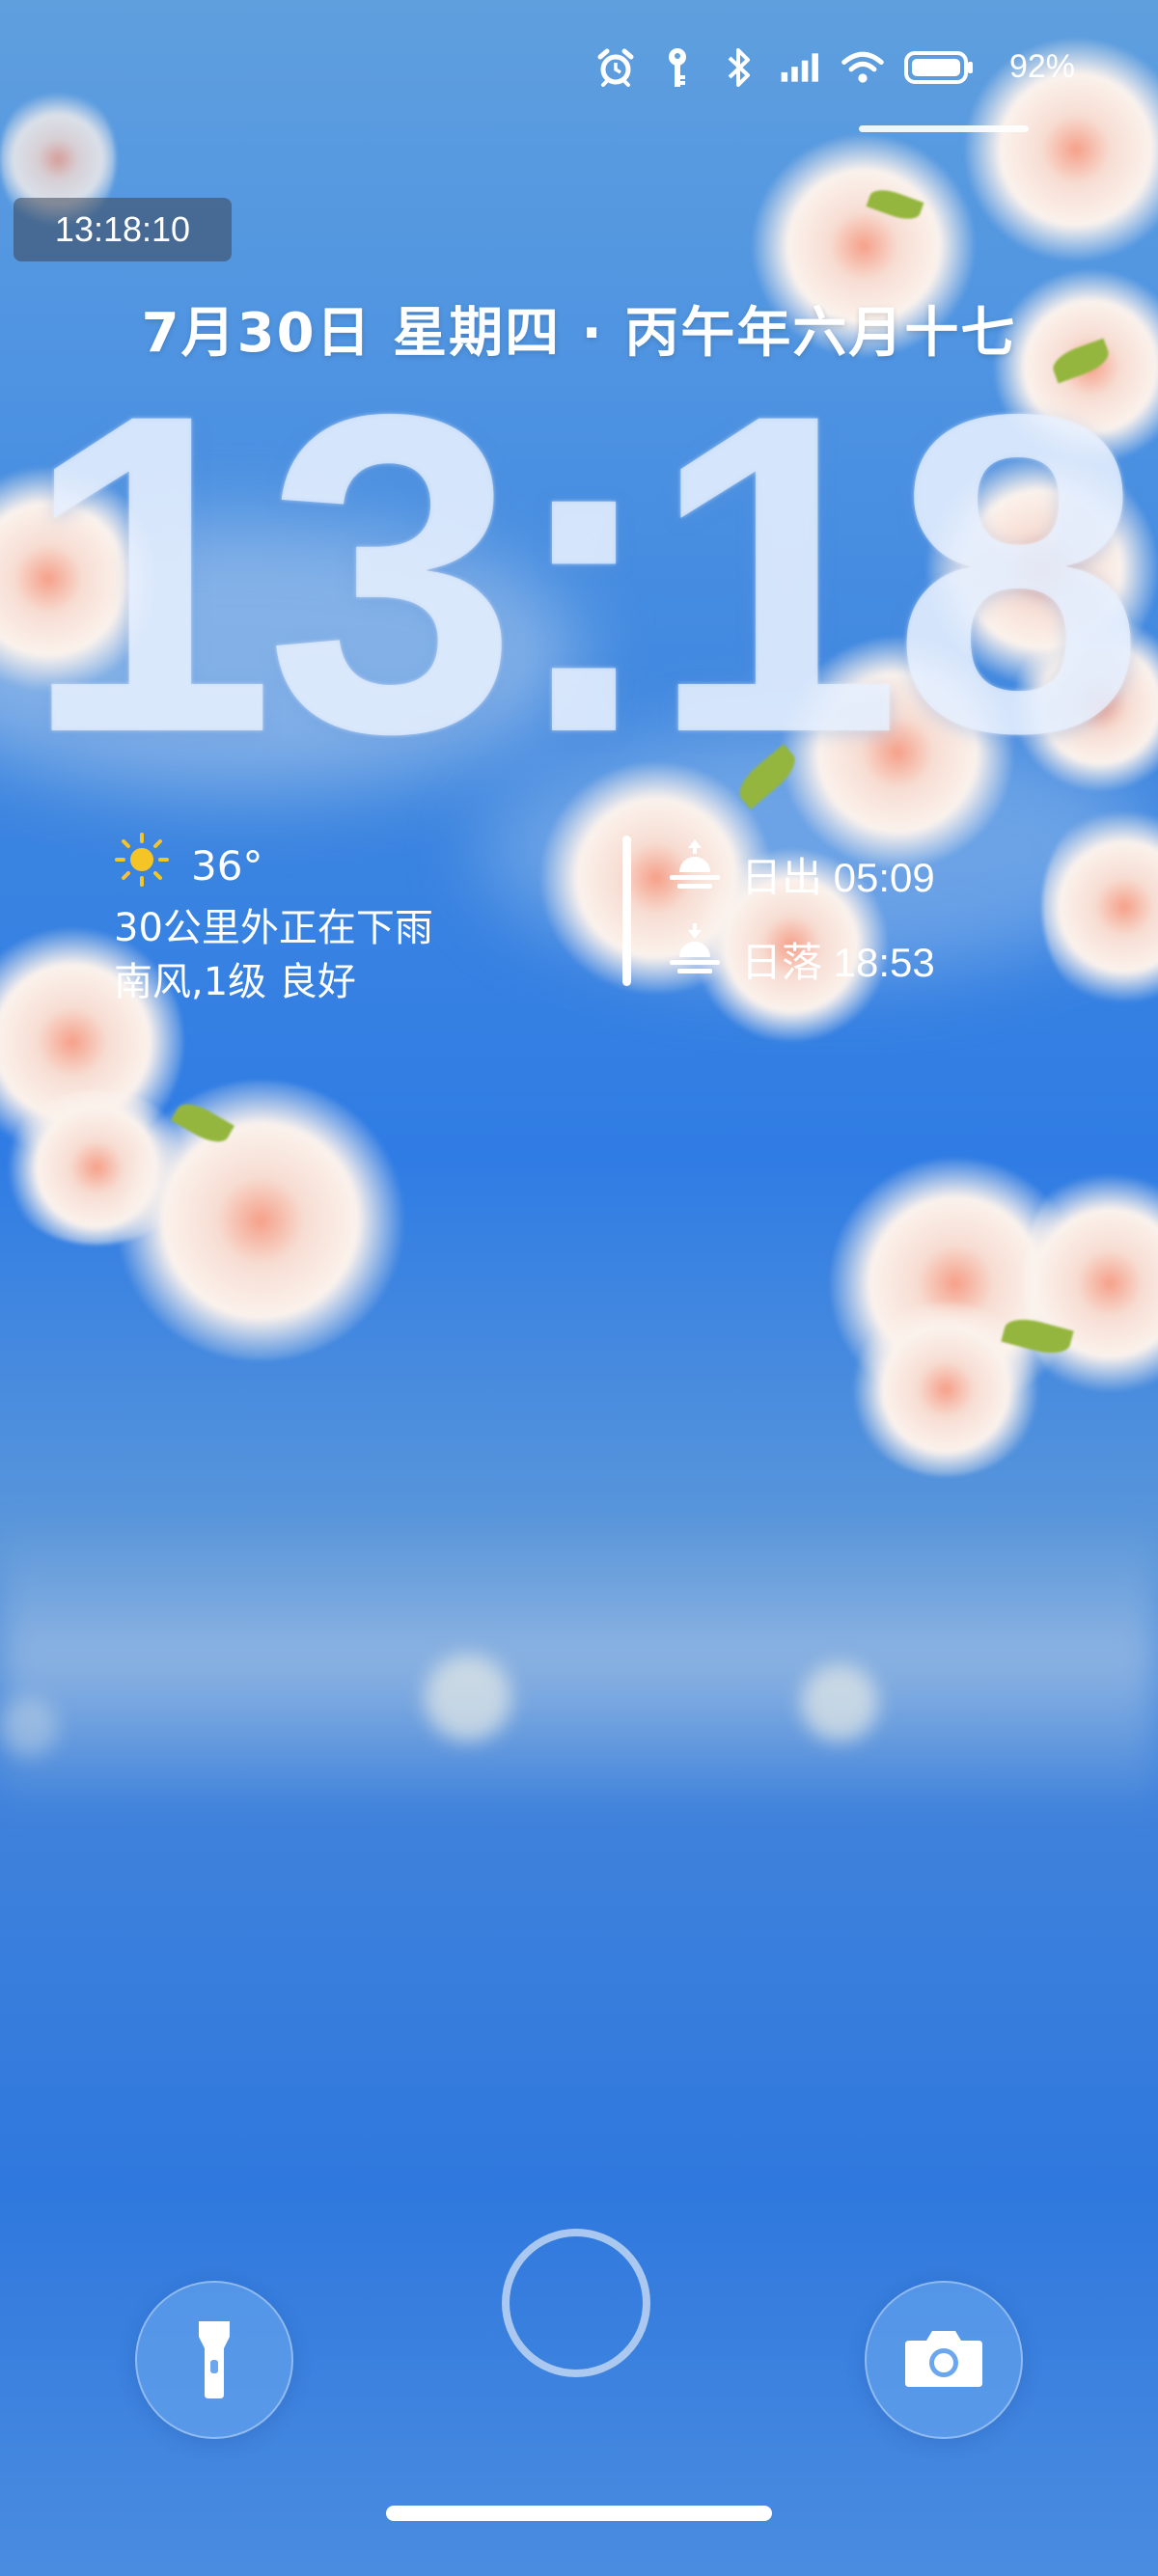 This screenshot has width=1158, height=2576. I want to click on notification-pull-handle, so click(944, 129).